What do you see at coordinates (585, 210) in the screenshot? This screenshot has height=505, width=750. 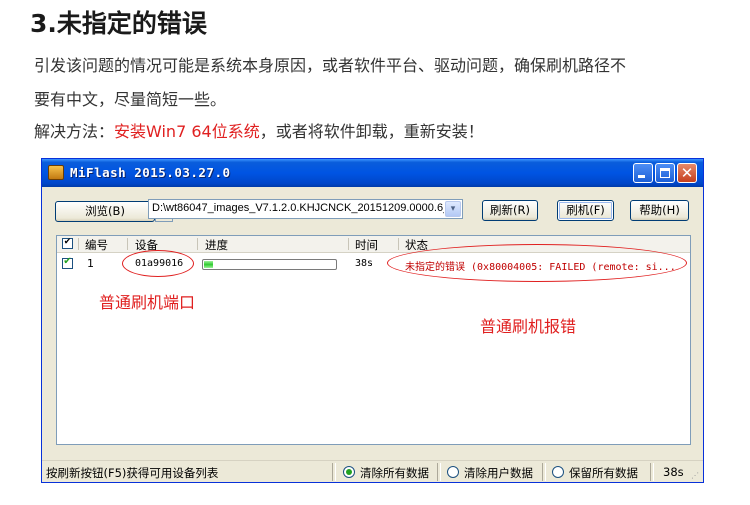 I see `flash-button: 刷机(F)` at bounding box center [585, 210].